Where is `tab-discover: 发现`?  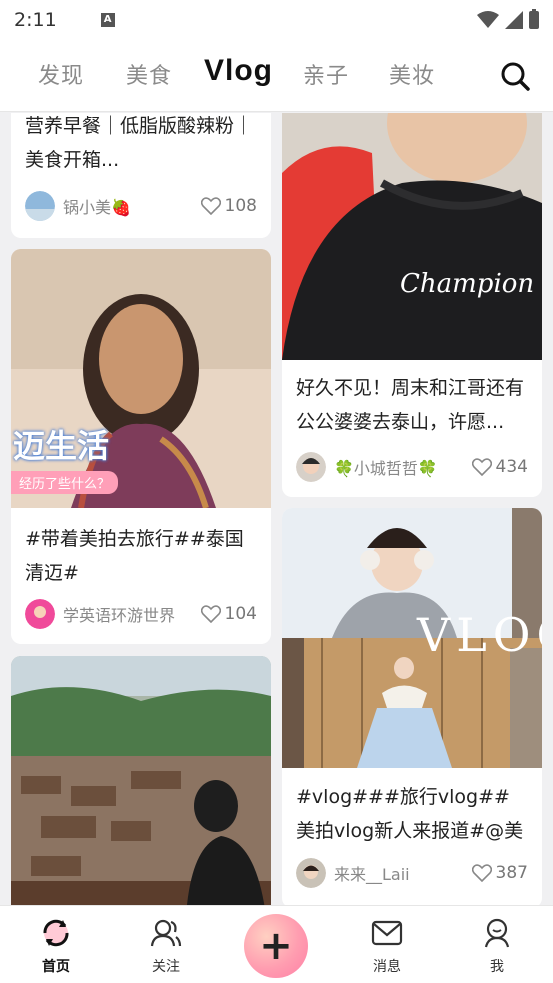
tab-discover: 发现 is located at coordinates (61, 74).